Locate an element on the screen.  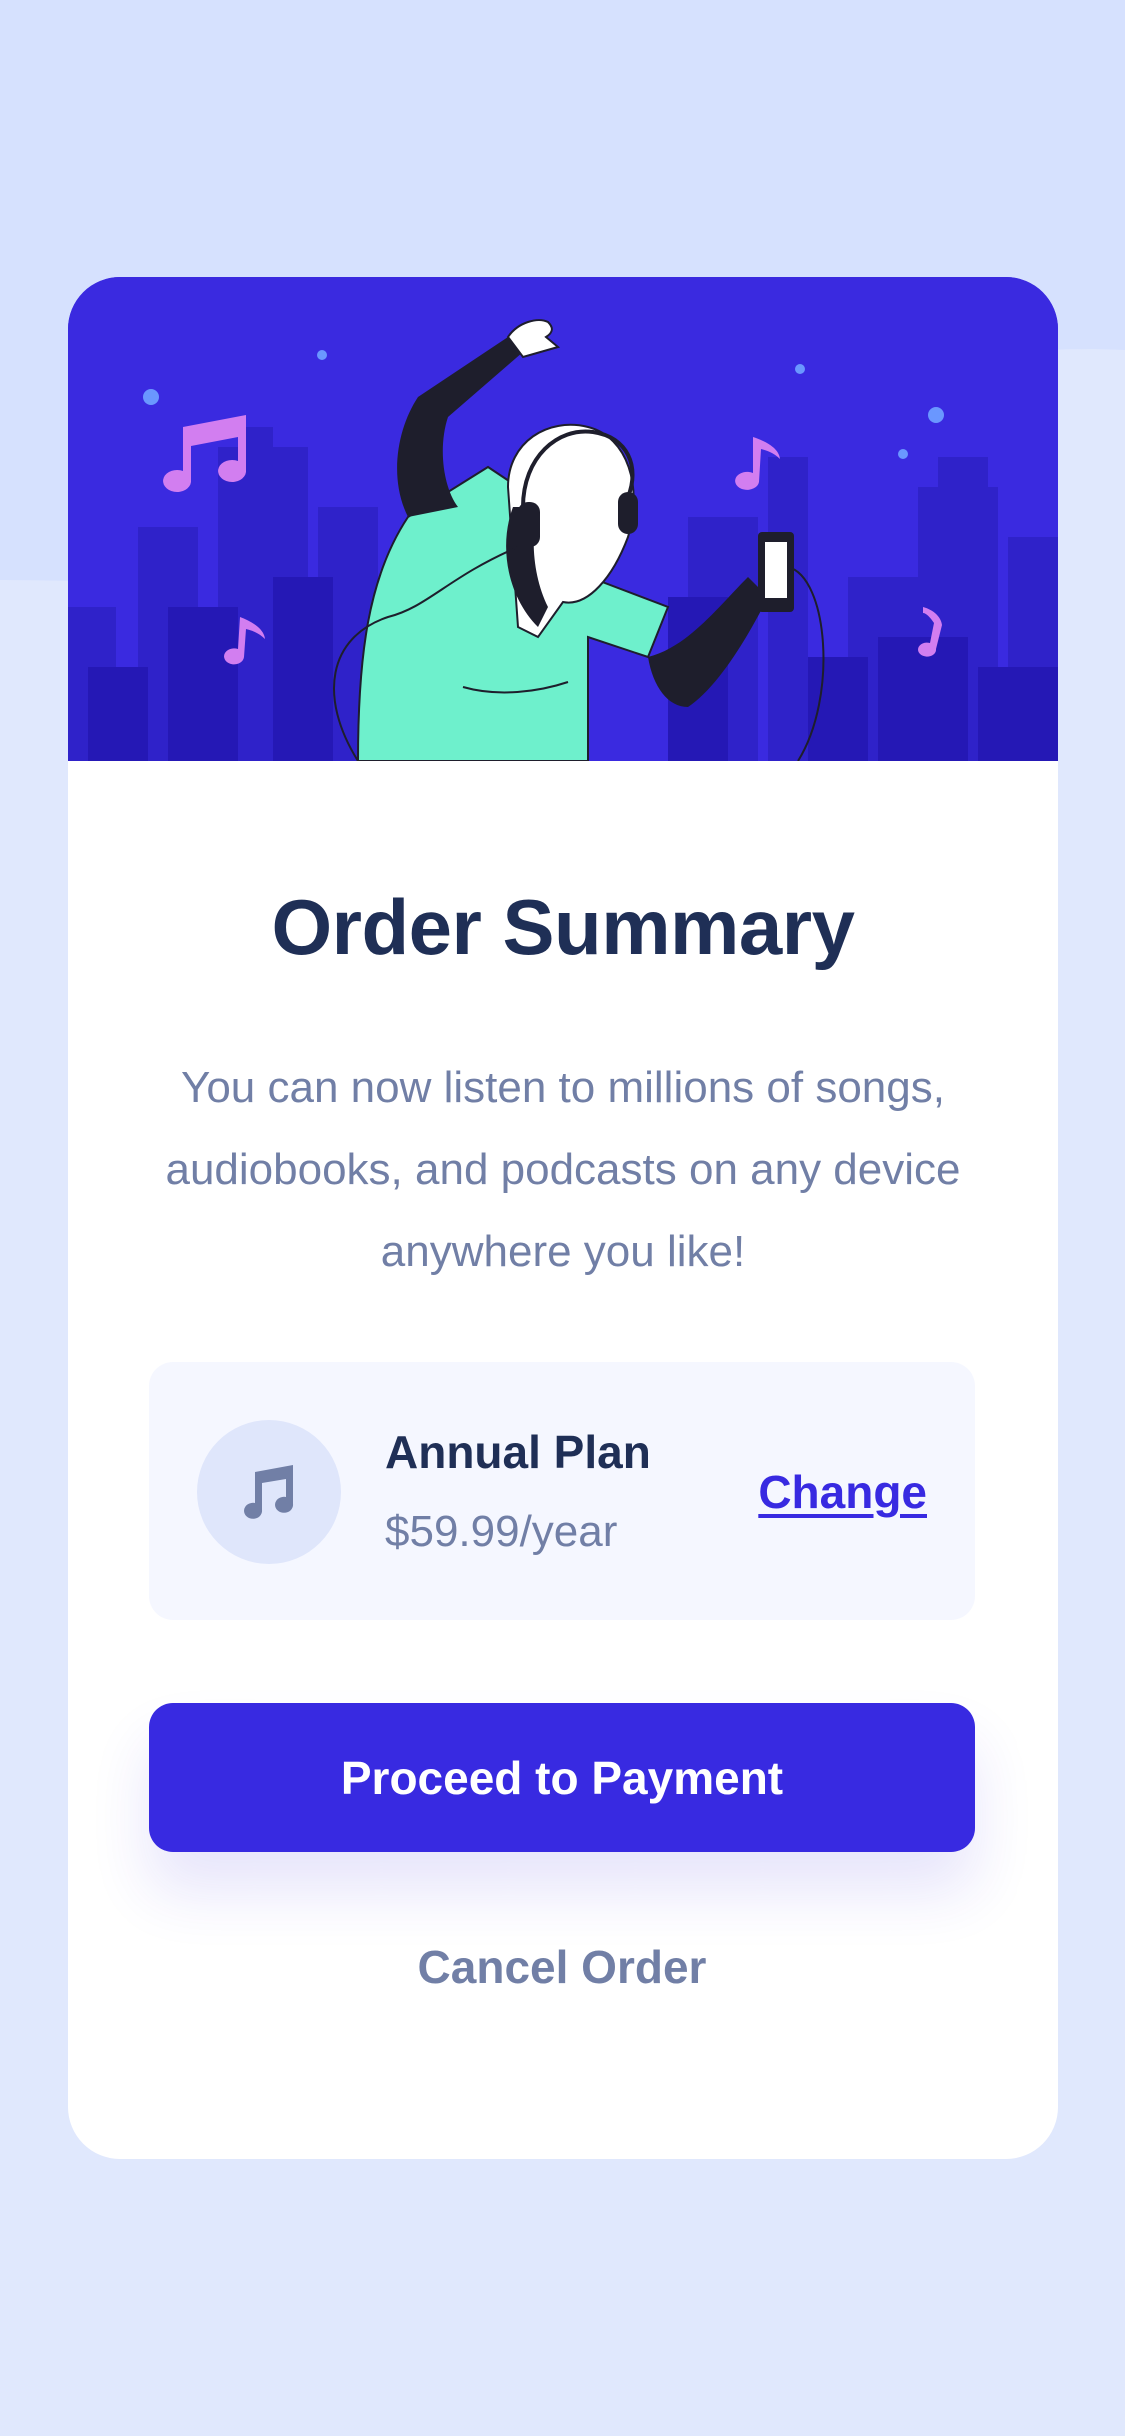
plan-summary: Annual Plan $59.99/year Change is located at coordinates (562, 1491).